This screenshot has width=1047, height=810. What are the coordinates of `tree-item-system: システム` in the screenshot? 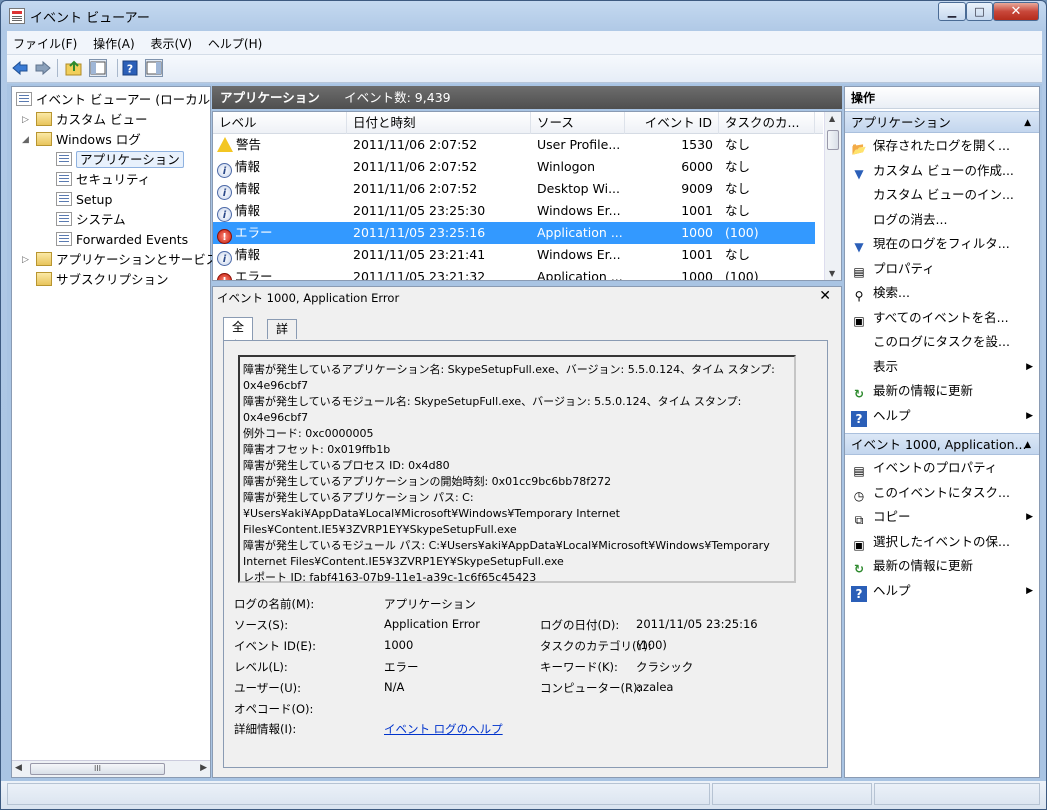 It's located at (91, 220).